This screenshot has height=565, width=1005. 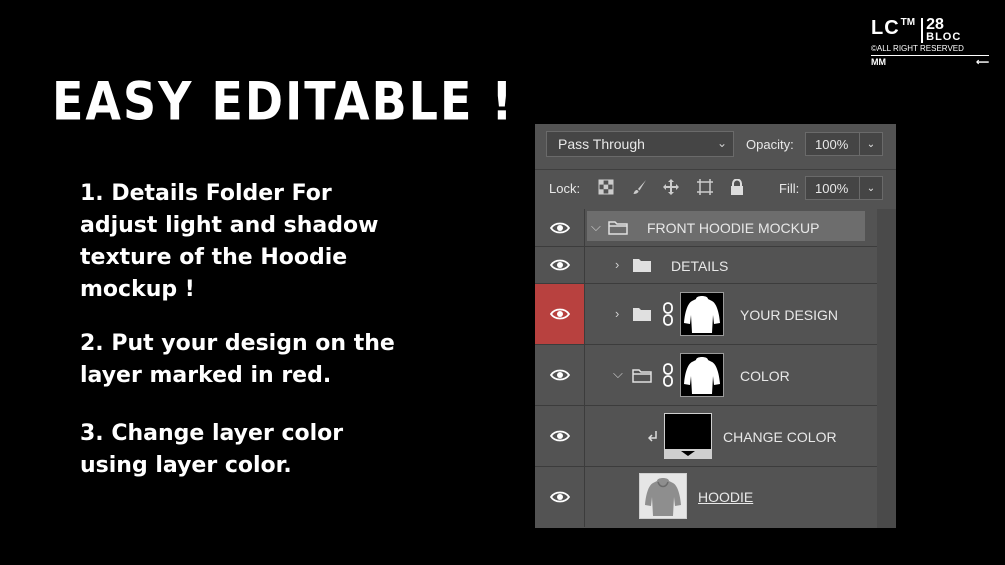 What do you see at coordinates (700, 266) in the screenshot?
I see `layer-name: DETAILS` at bounding box center [700, 266].